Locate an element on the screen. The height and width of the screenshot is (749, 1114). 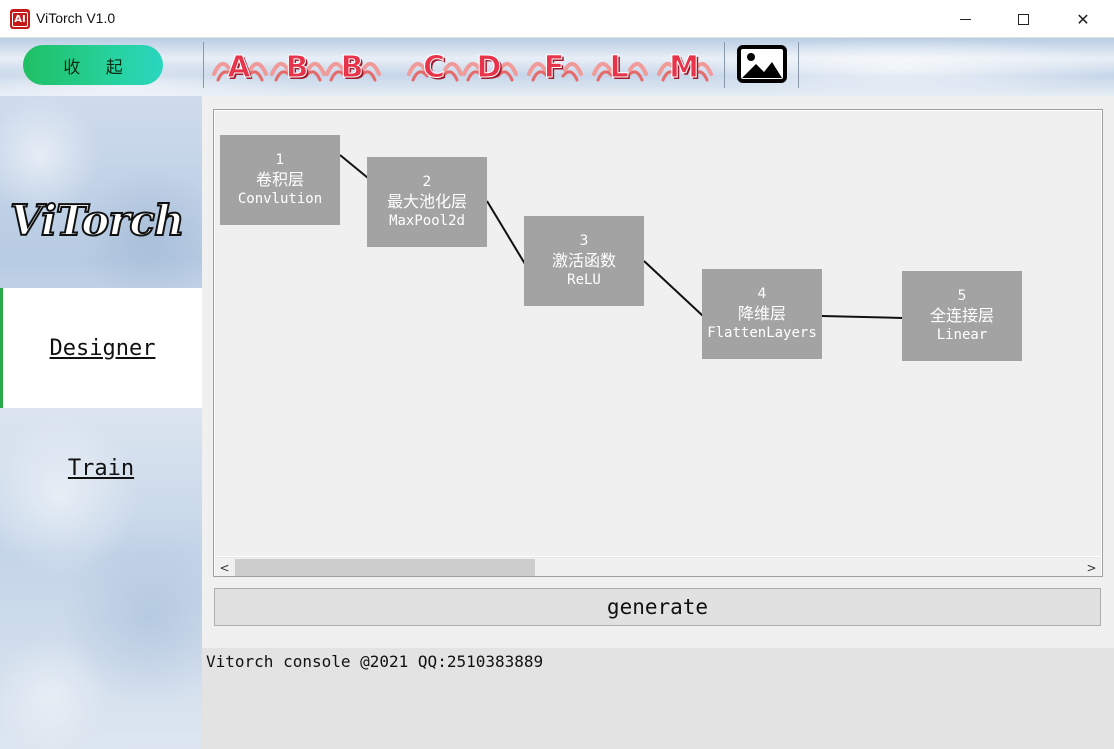
node-name-en: ReLU is located at coordinates (584, 280).